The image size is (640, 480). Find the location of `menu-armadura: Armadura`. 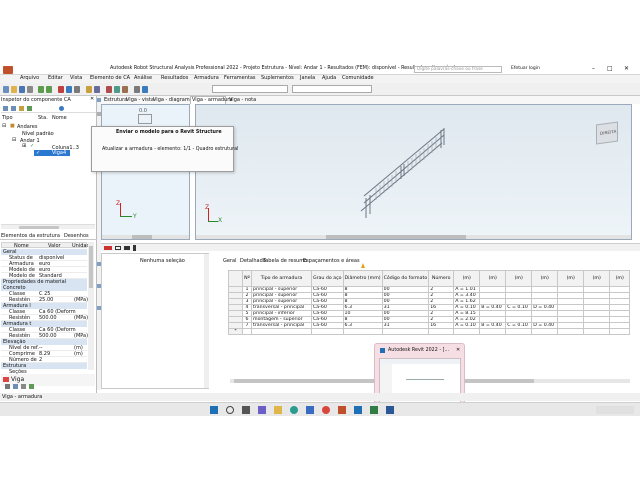

menu-armadura: Armadura is located at coordinates (206, 78).